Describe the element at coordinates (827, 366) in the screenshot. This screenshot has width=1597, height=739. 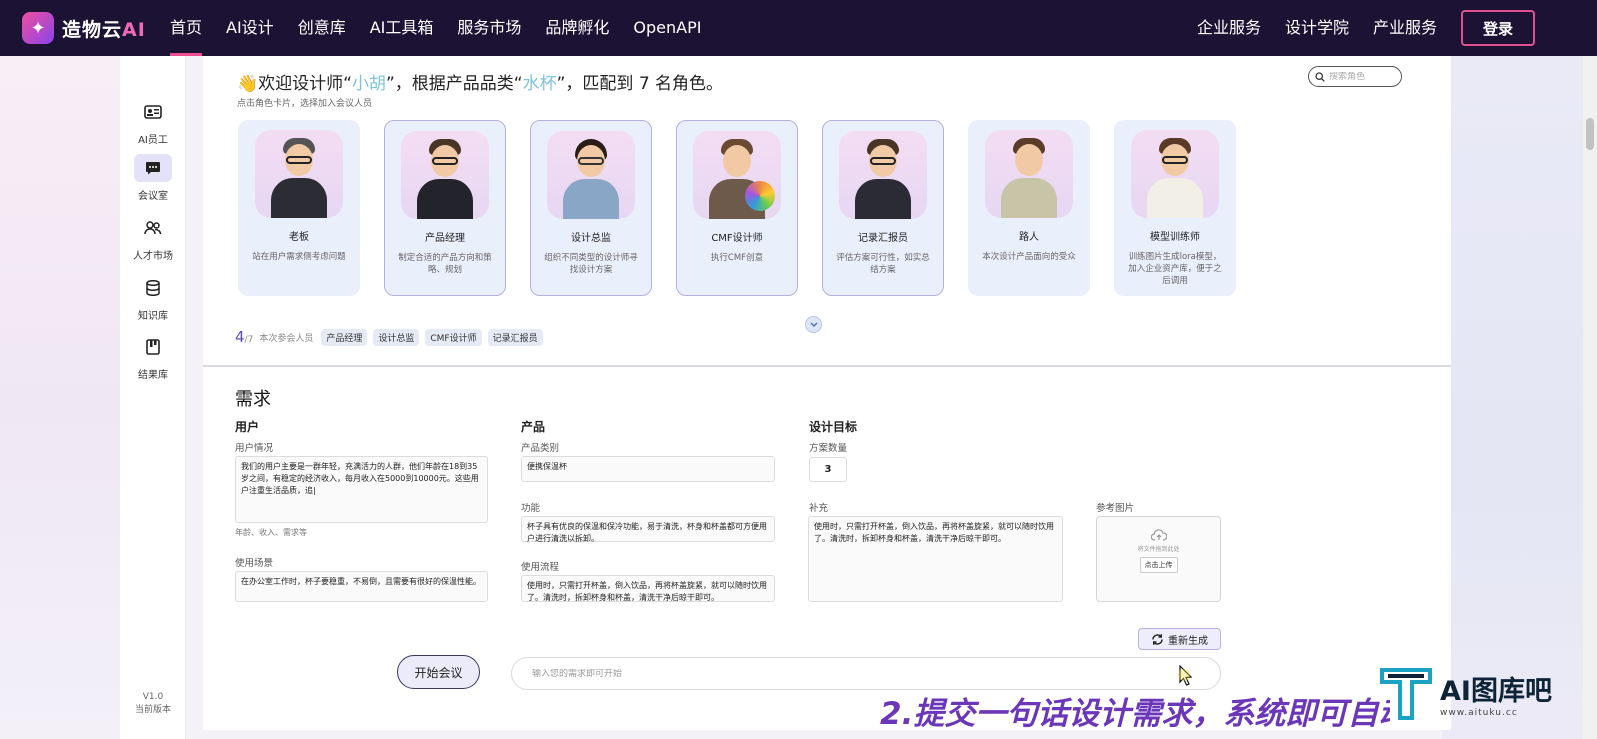
I see `section-divider` at that location.